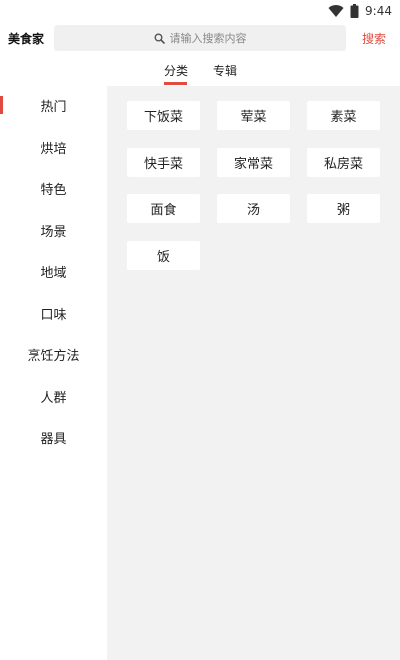 This screenshot has width=400, height=660. I want to click on category-chip: 下饭菜, so click(163, 115).